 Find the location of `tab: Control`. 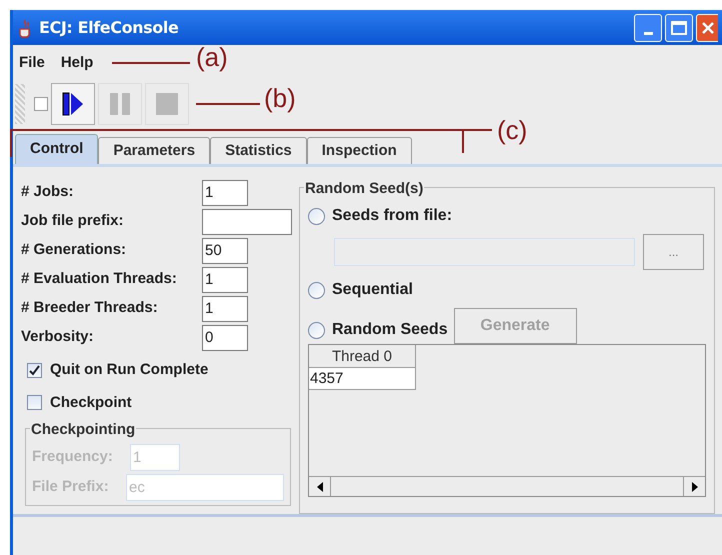

tab: Control is located at coordinates (56, 149).